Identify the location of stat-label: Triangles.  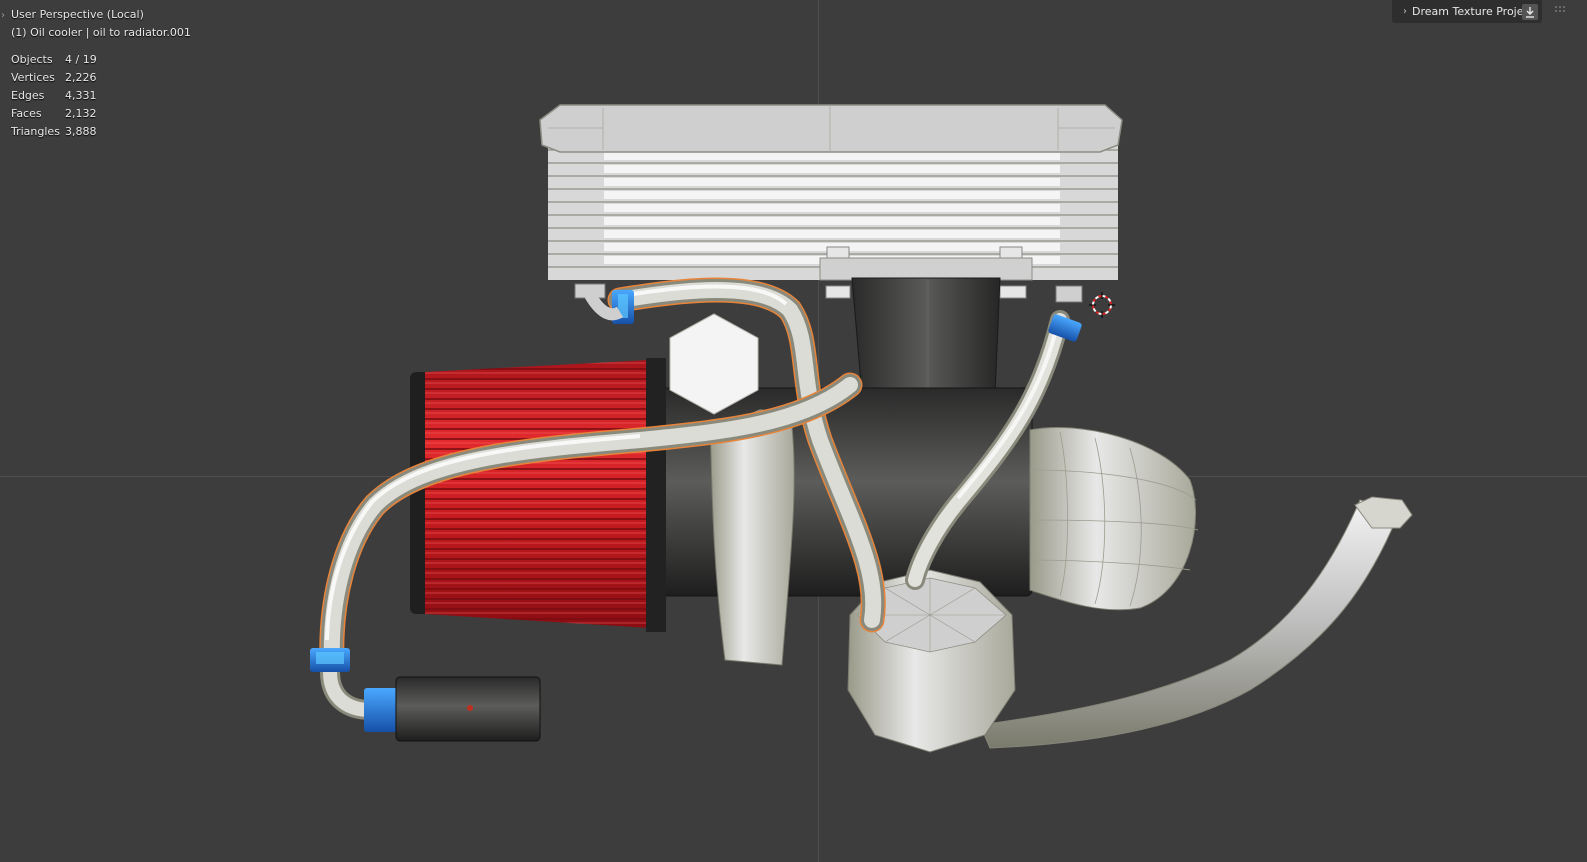
(35, 131).